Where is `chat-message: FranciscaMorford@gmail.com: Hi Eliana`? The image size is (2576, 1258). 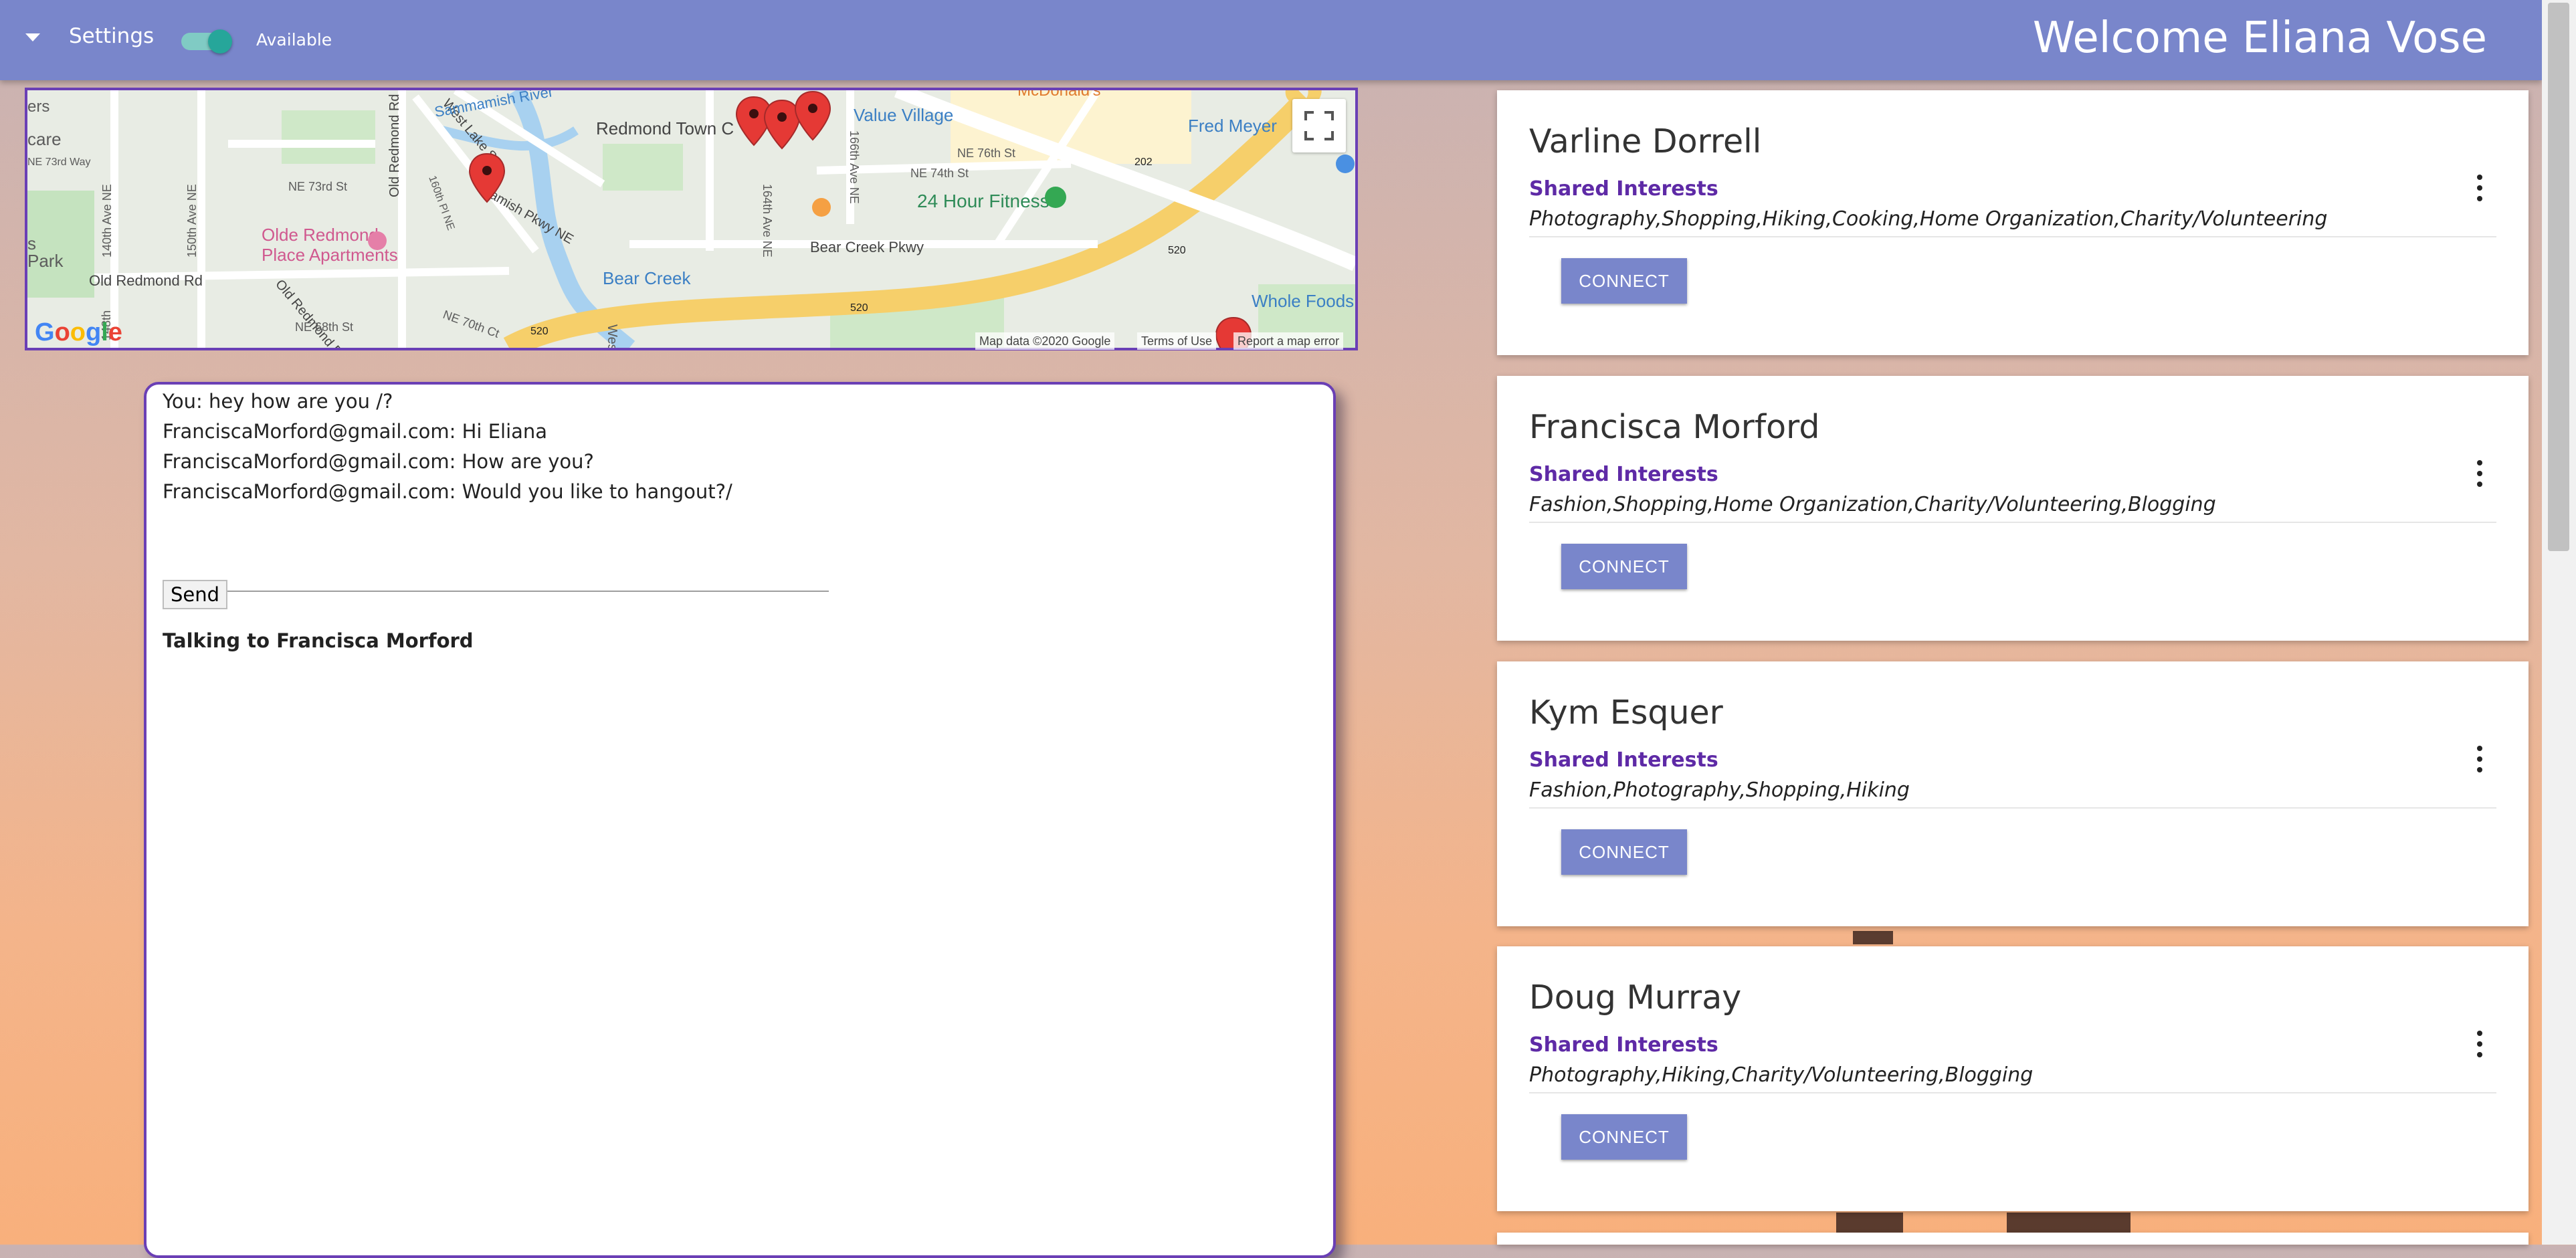 chat-message: FranciscaMorford@gmail.com: Hi Eliana is located at coordinates (355, 432).